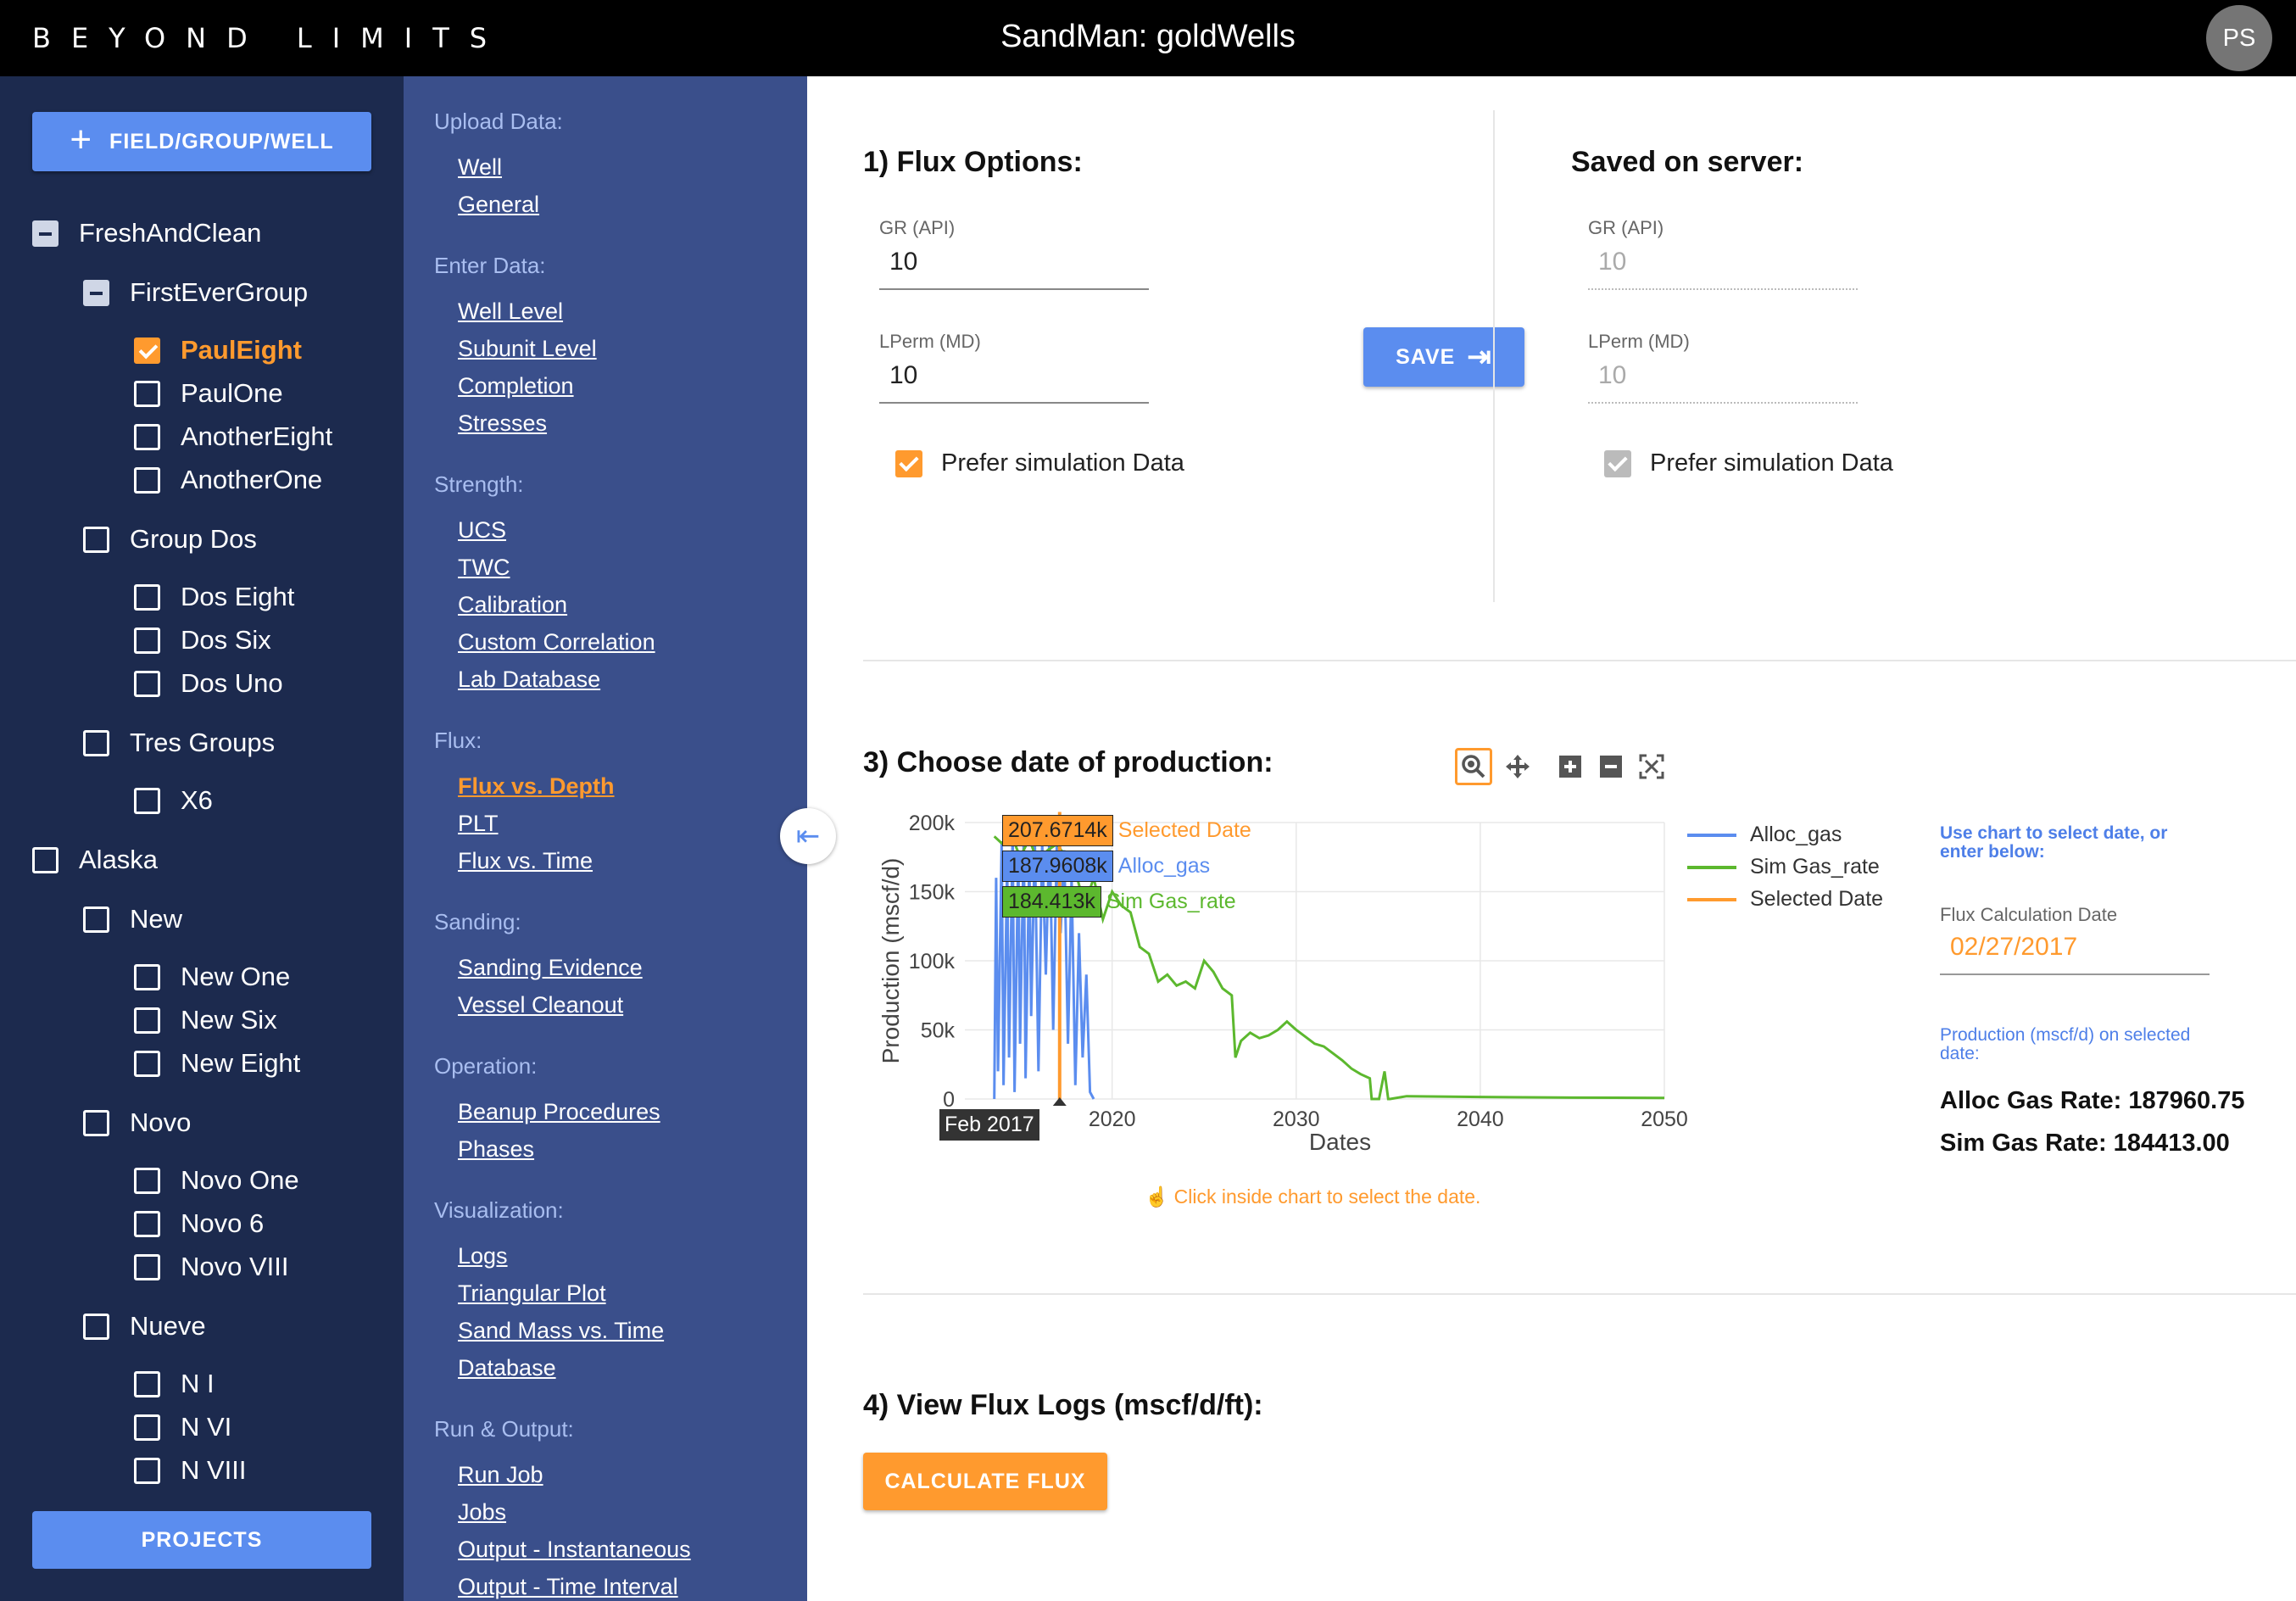 The height and width of the screenshot is (1601, 2296). I want to click on nav-link: TWC, so click(484, 568).